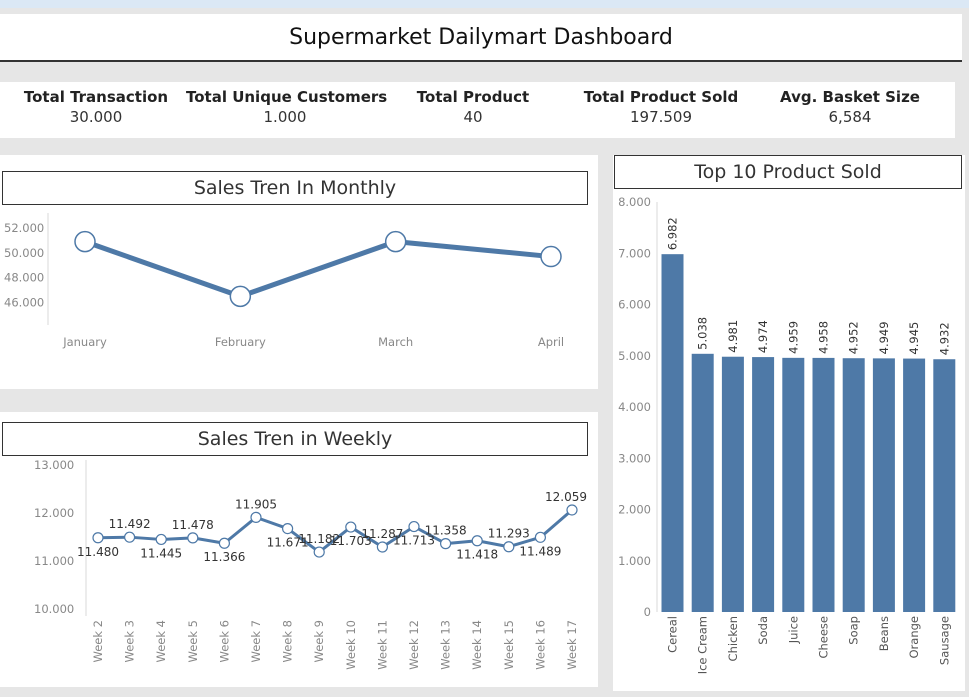  I want to click on weekly-data-label: 11.492, so click(130, 524).